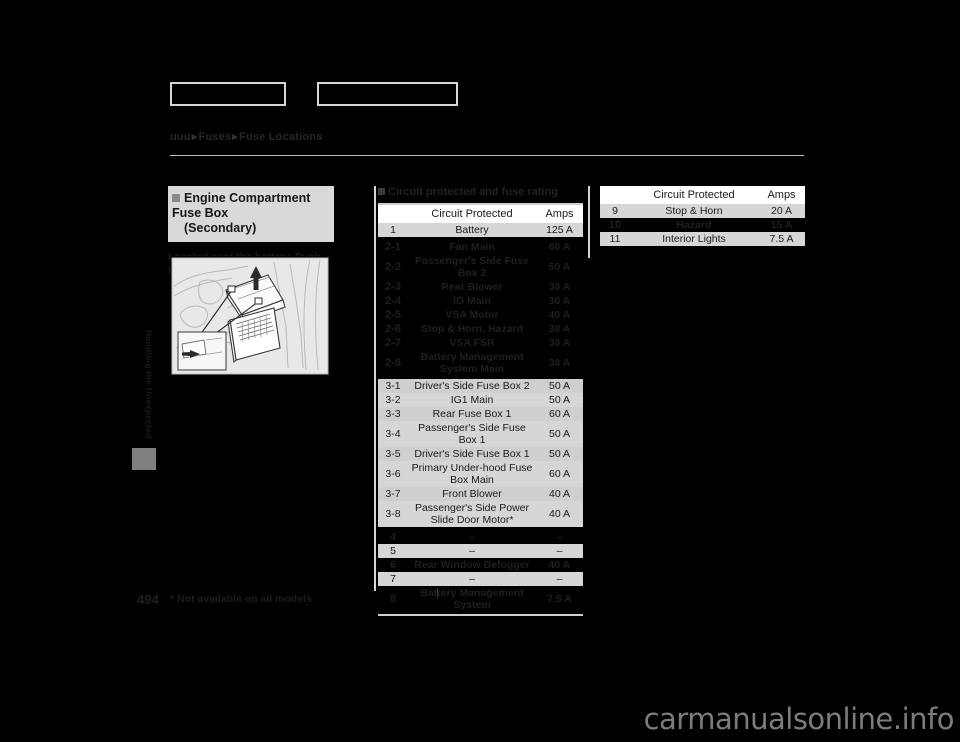 The width and height of the screenshot is (960, 742). What do you see at coordinates (781, 225) in the screenshot?
I see `cell-amps: 15 A` at bounding box center [781, 225].